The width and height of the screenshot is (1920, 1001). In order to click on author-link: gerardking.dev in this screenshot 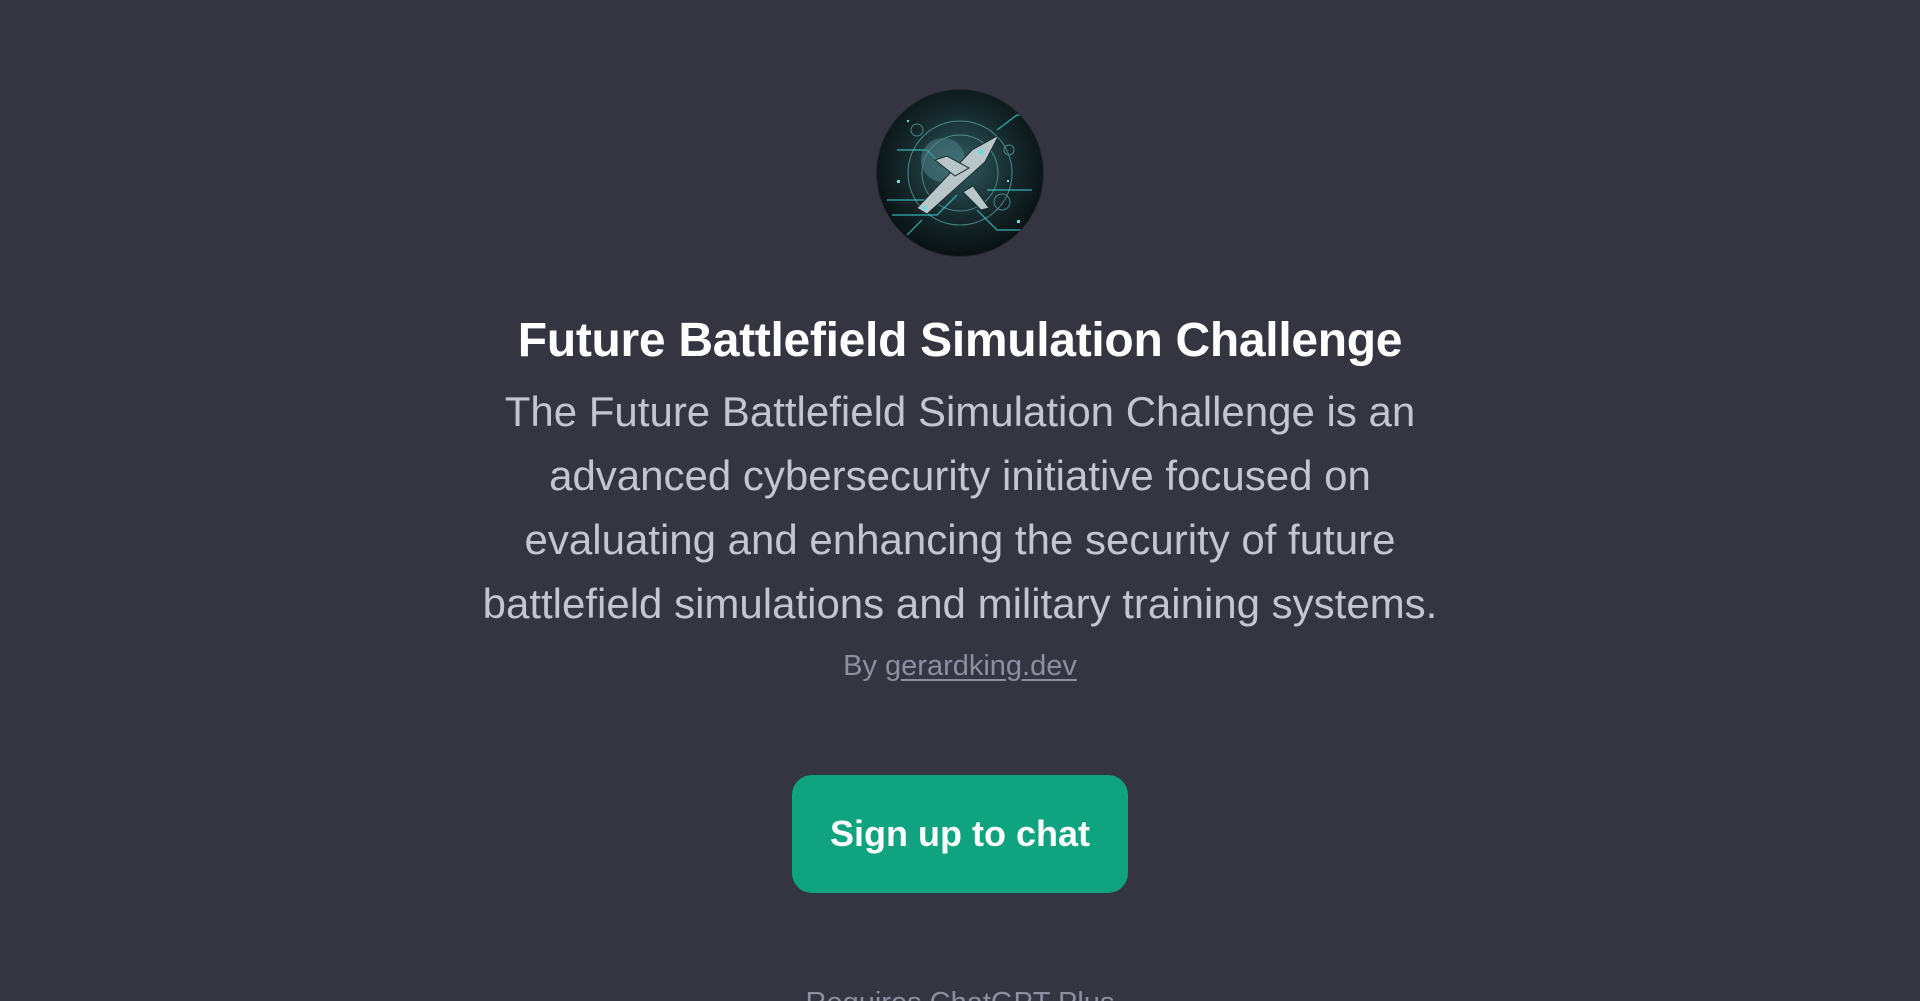, I will do `click(981, 666)`.